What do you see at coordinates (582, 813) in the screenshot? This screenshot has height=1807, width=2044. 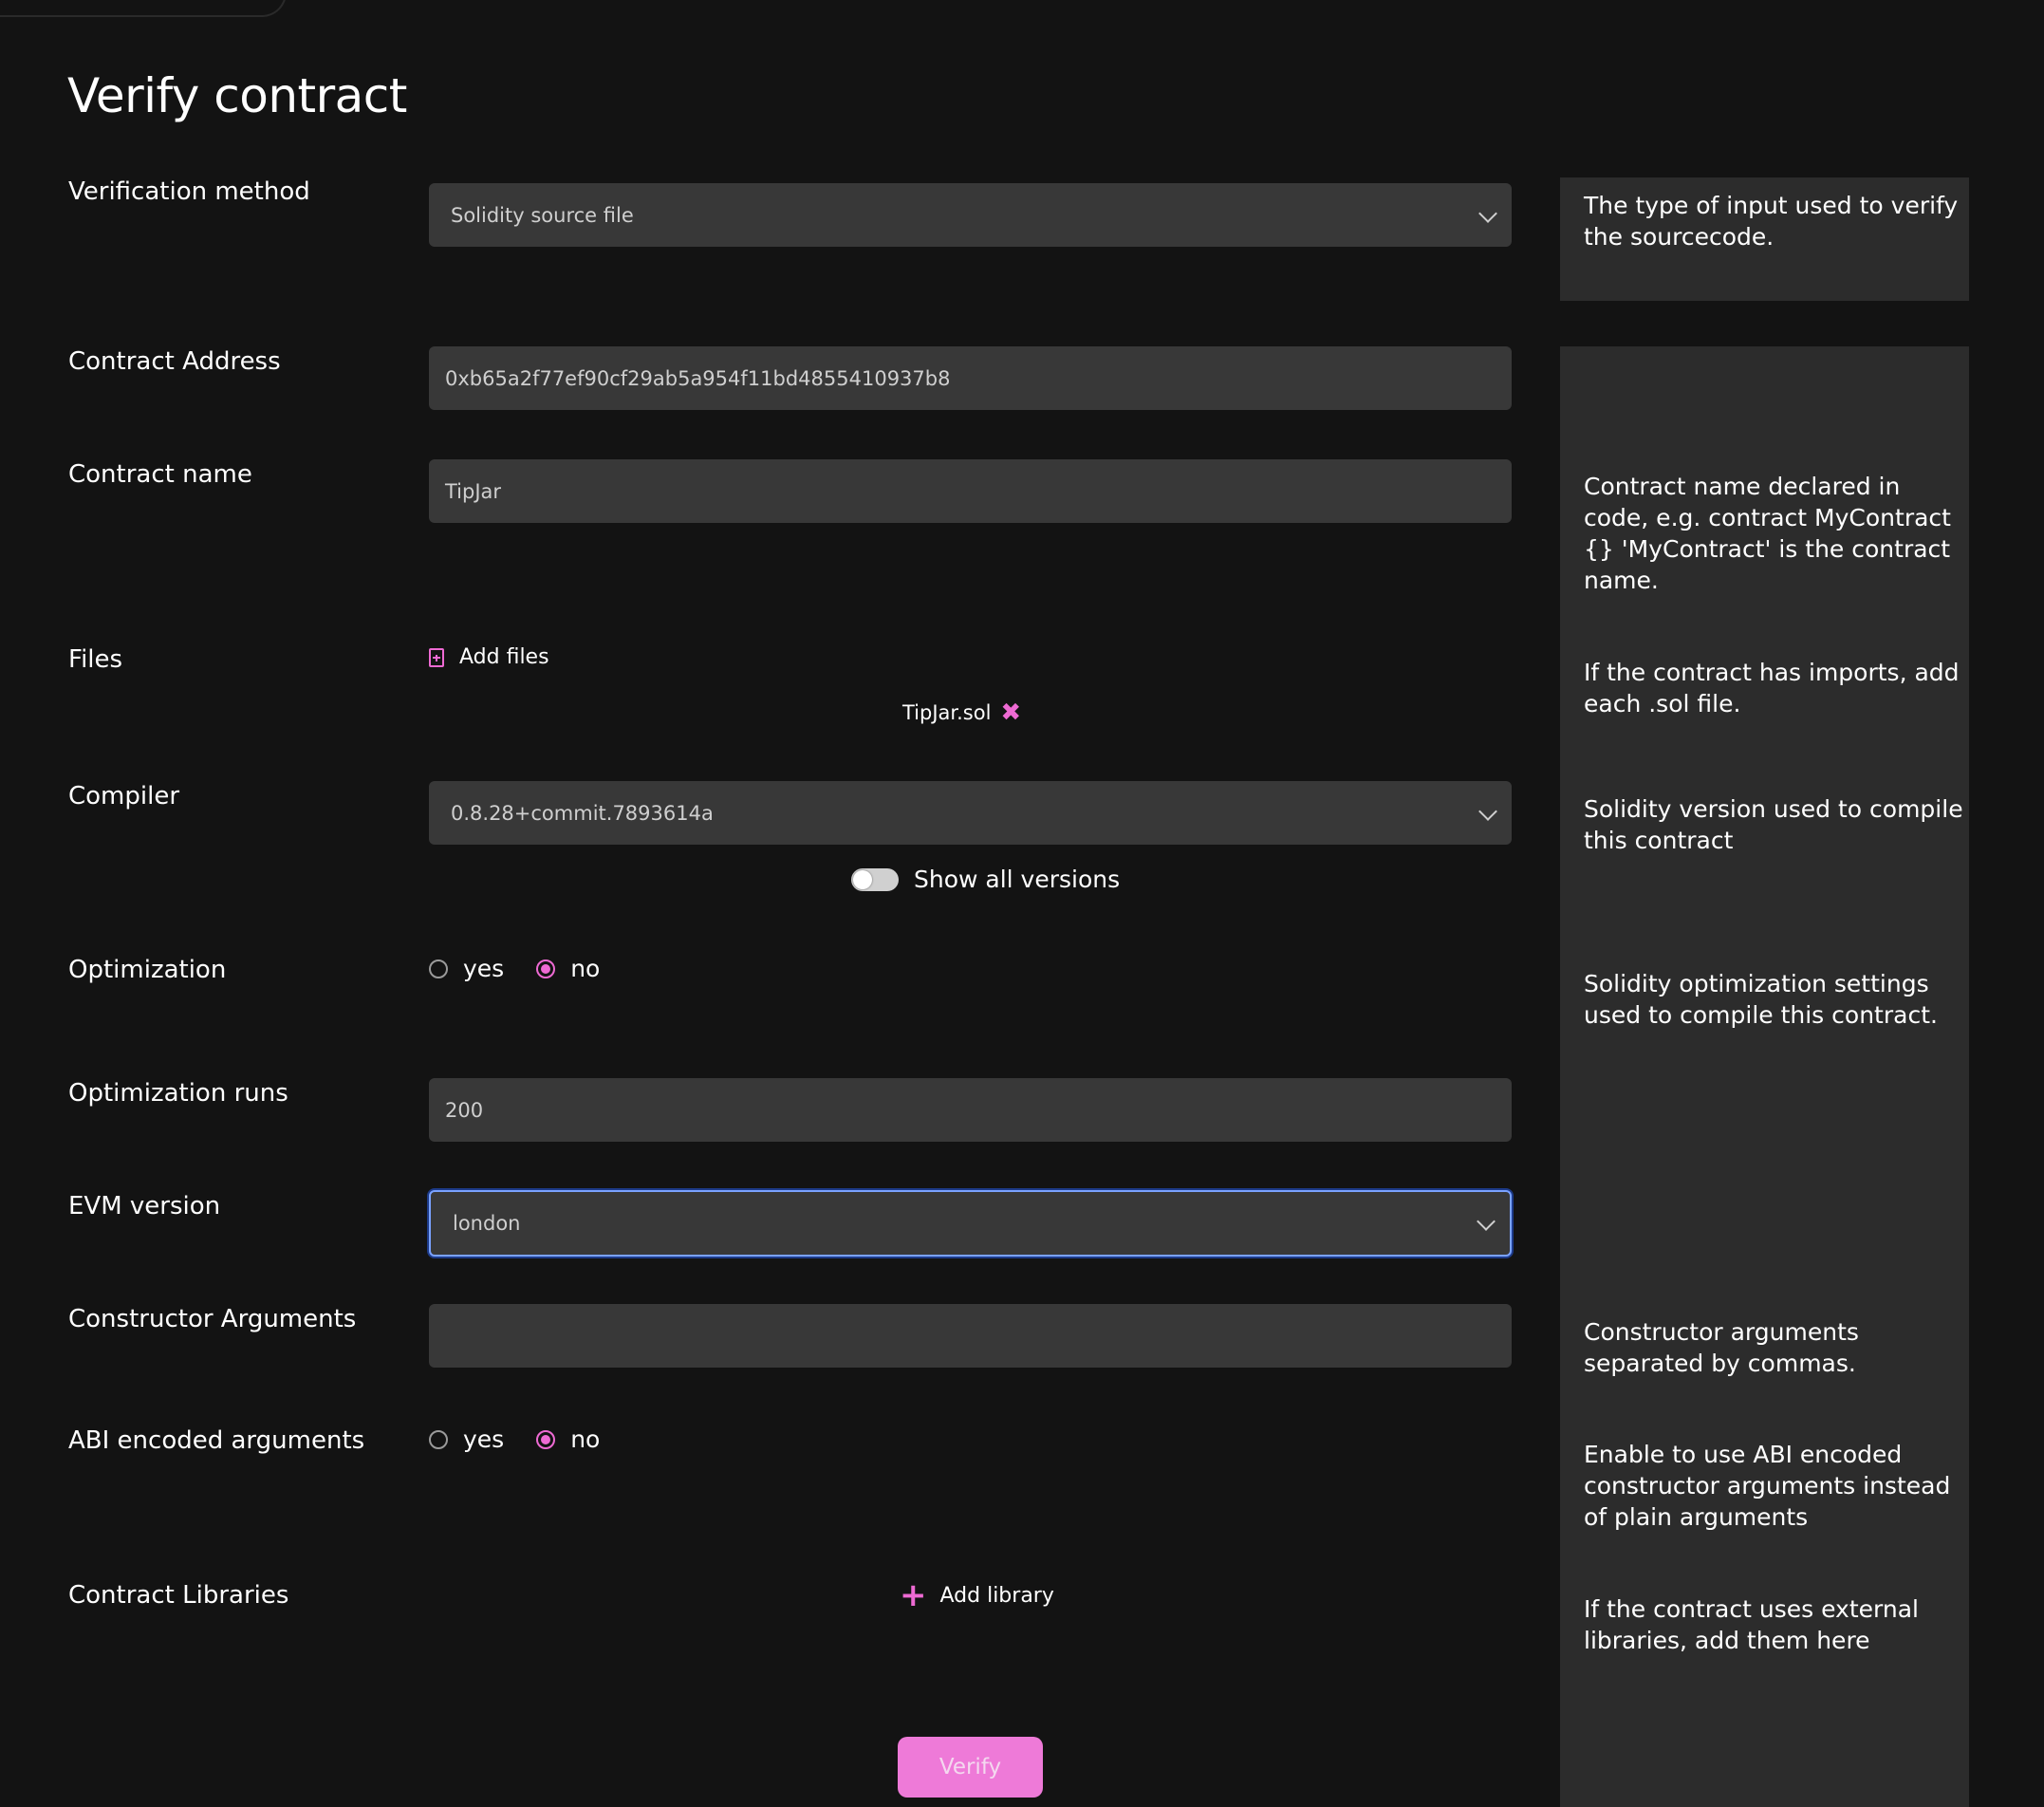 I see `compiler-value: 0.8.28+commit.7893614a` at bounding box center [582, 813].